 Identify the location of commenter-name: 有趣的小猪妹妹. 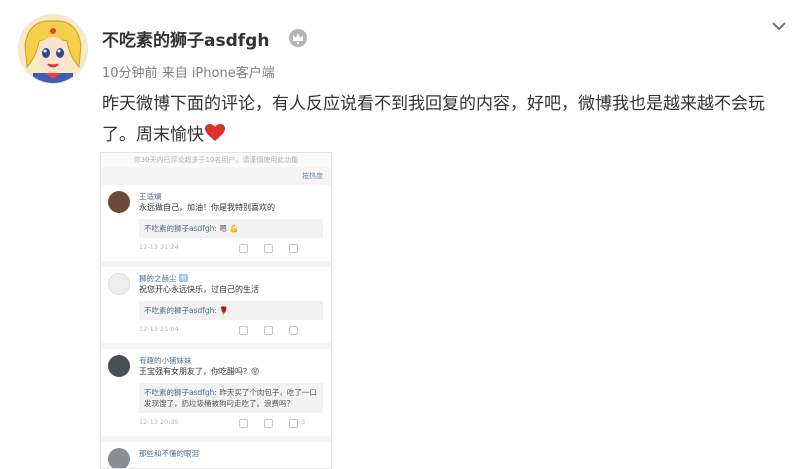
(165, 360).